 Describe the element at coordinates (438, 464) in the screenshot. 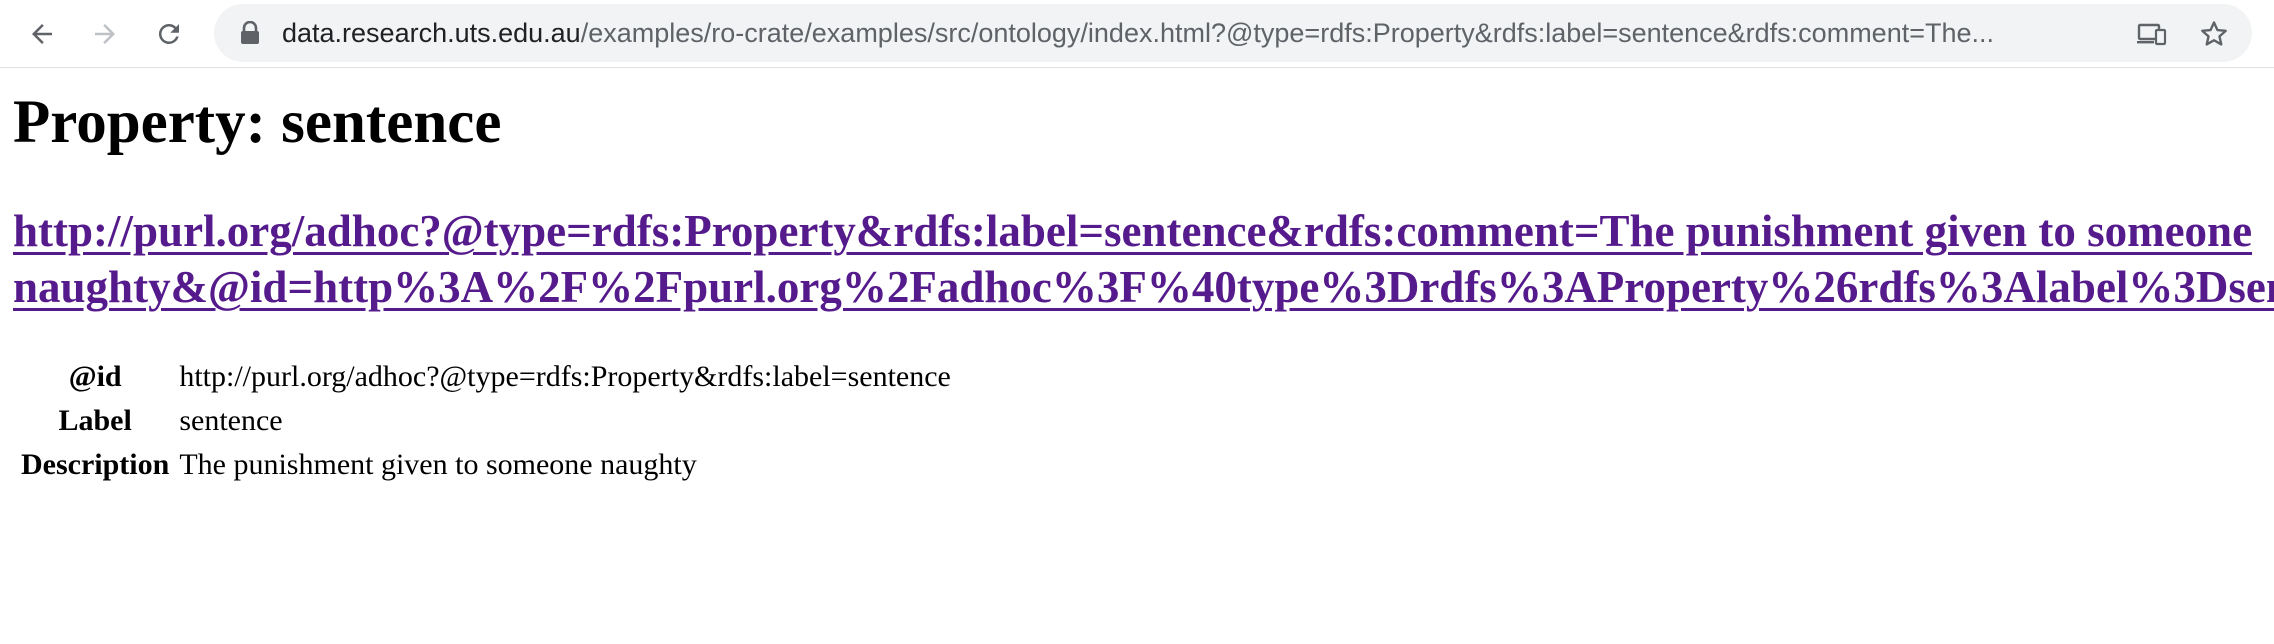

I see `property-value: The punishment given to someone naughty` at that location.